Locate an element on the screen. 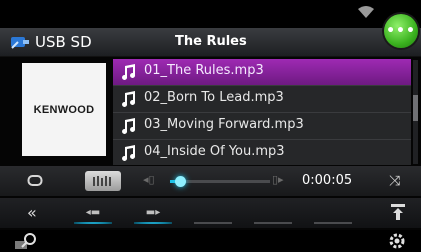 This screenshot has width=421, height=252. usb-source-icon is located at coordinates (20, 42).